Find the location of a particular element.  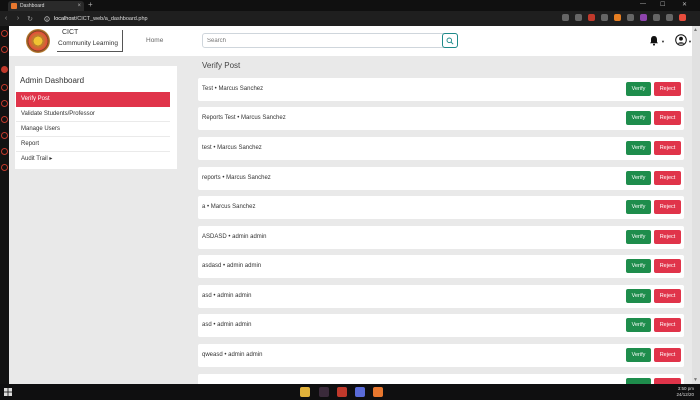

scroll-up-icon: ▲ is located at coordinates (695, 30).